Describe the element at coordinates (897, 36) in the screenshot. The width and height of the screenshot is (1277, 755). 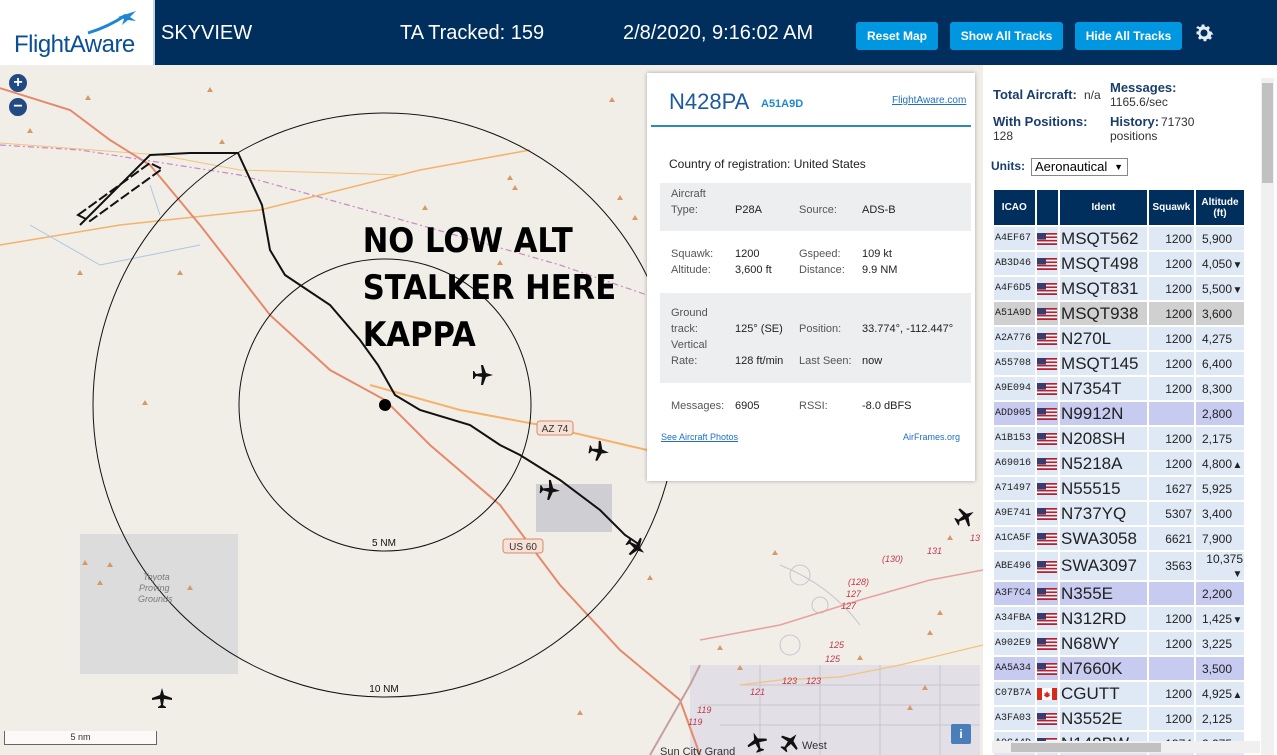
I see `reset-map-button: Reset Map` at that location.